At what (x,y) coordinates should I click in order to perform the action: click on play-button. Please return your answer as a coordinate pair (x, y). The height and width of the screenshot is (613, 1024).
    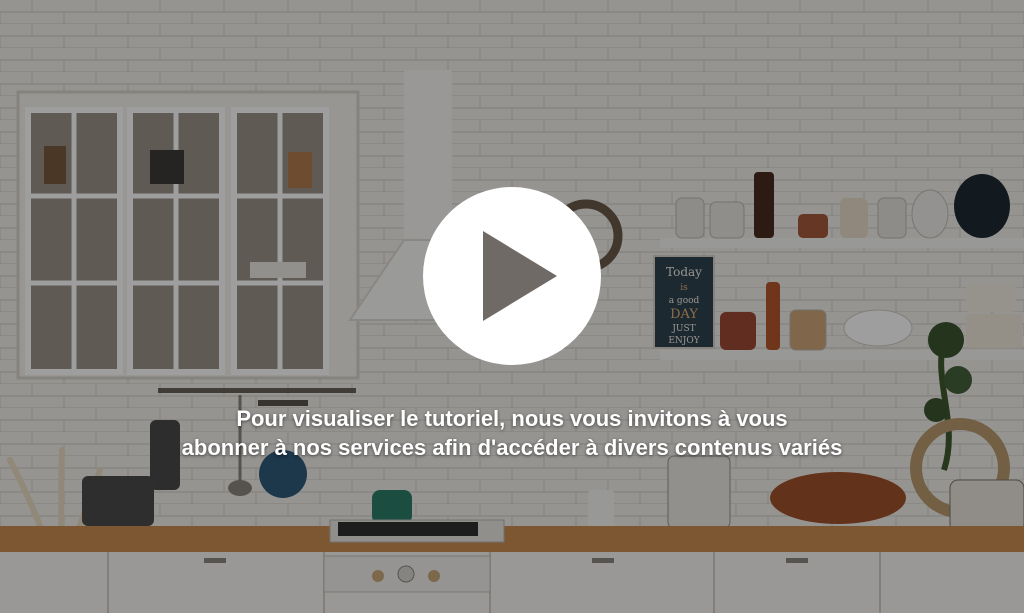
    Looking at the image, I should click on (512, 276).